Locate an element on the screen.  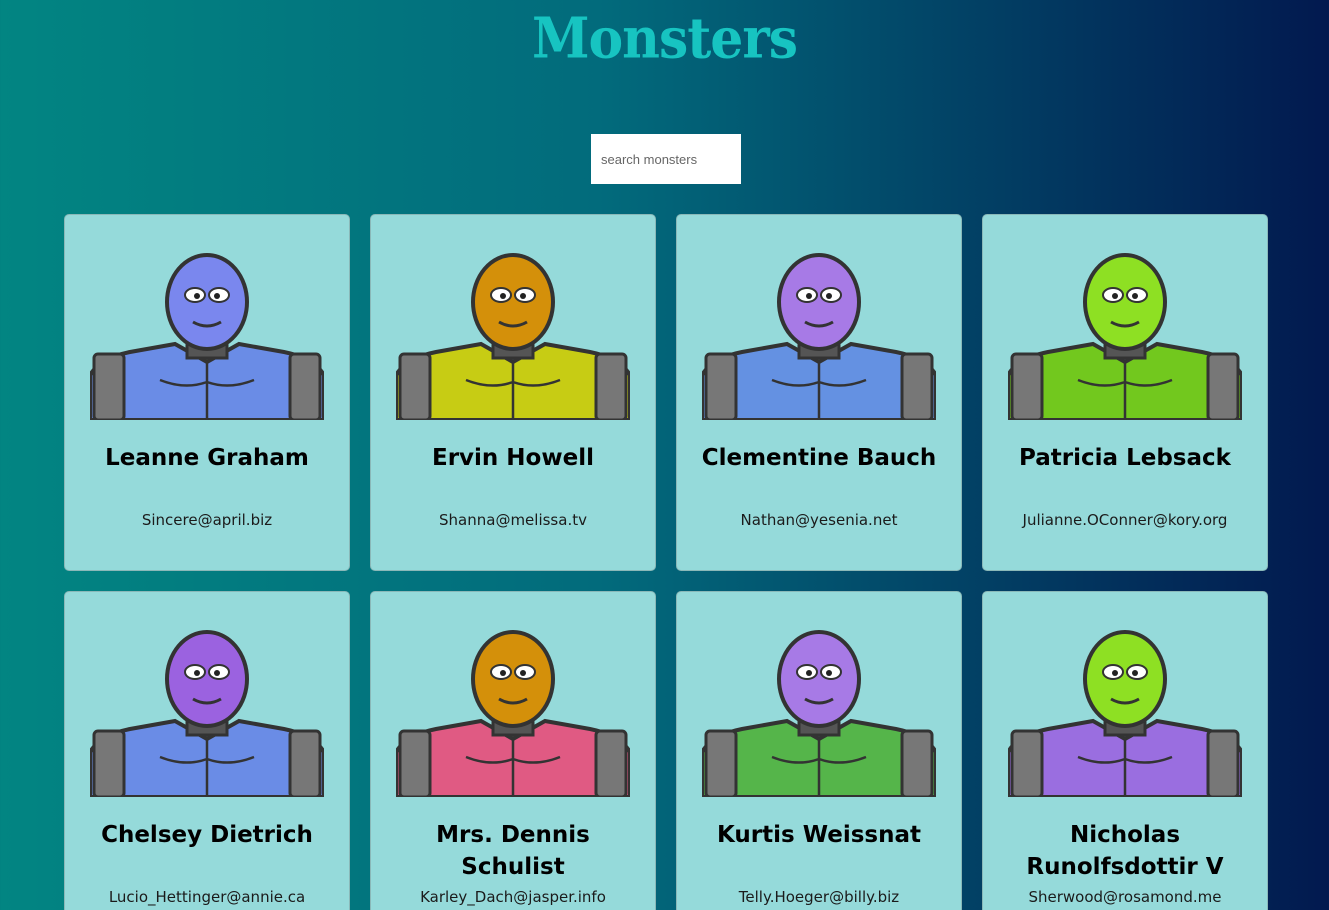
blue-horned-monster-icon is located at coordinates (207, 336).